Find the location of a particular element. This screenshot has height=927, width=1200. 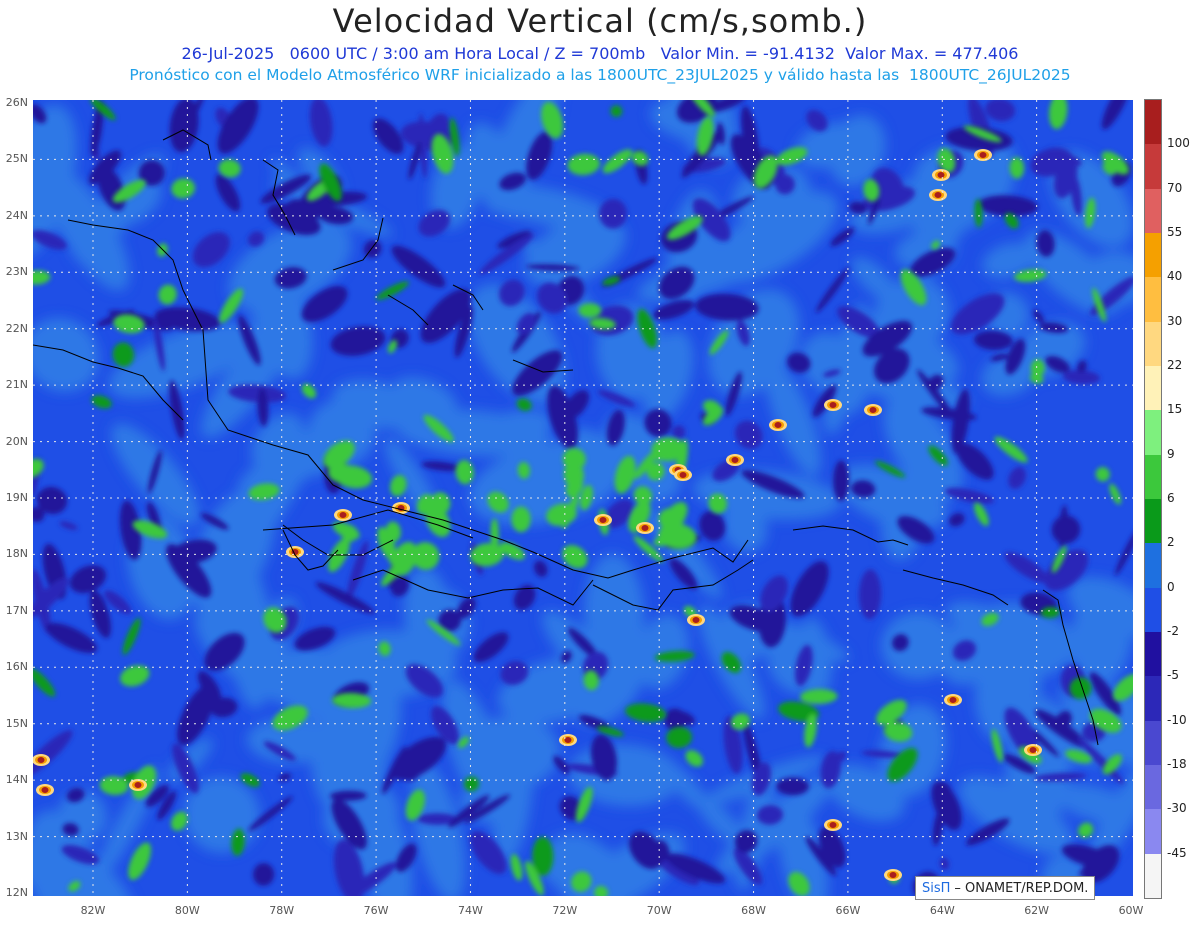

colorbar-label: 40 is located at coordinates (1175, 276).